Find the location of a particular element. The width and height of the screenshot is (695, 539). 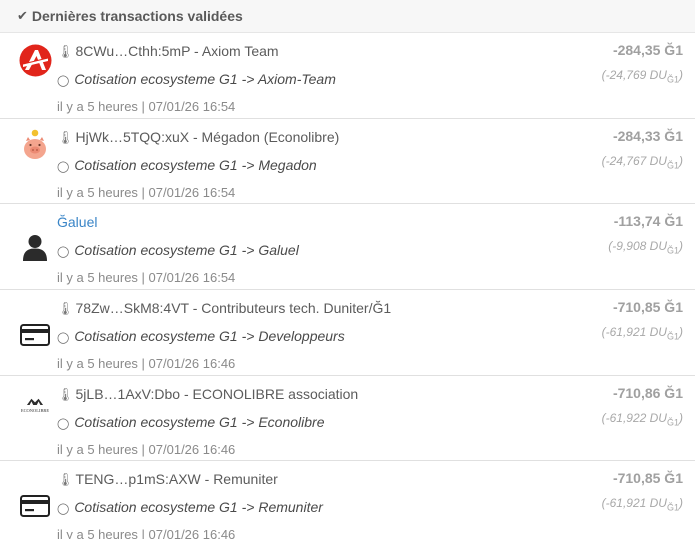

transaction-du-amount: (-9,908 DUĞ1) is located at coordinates (645, 247).